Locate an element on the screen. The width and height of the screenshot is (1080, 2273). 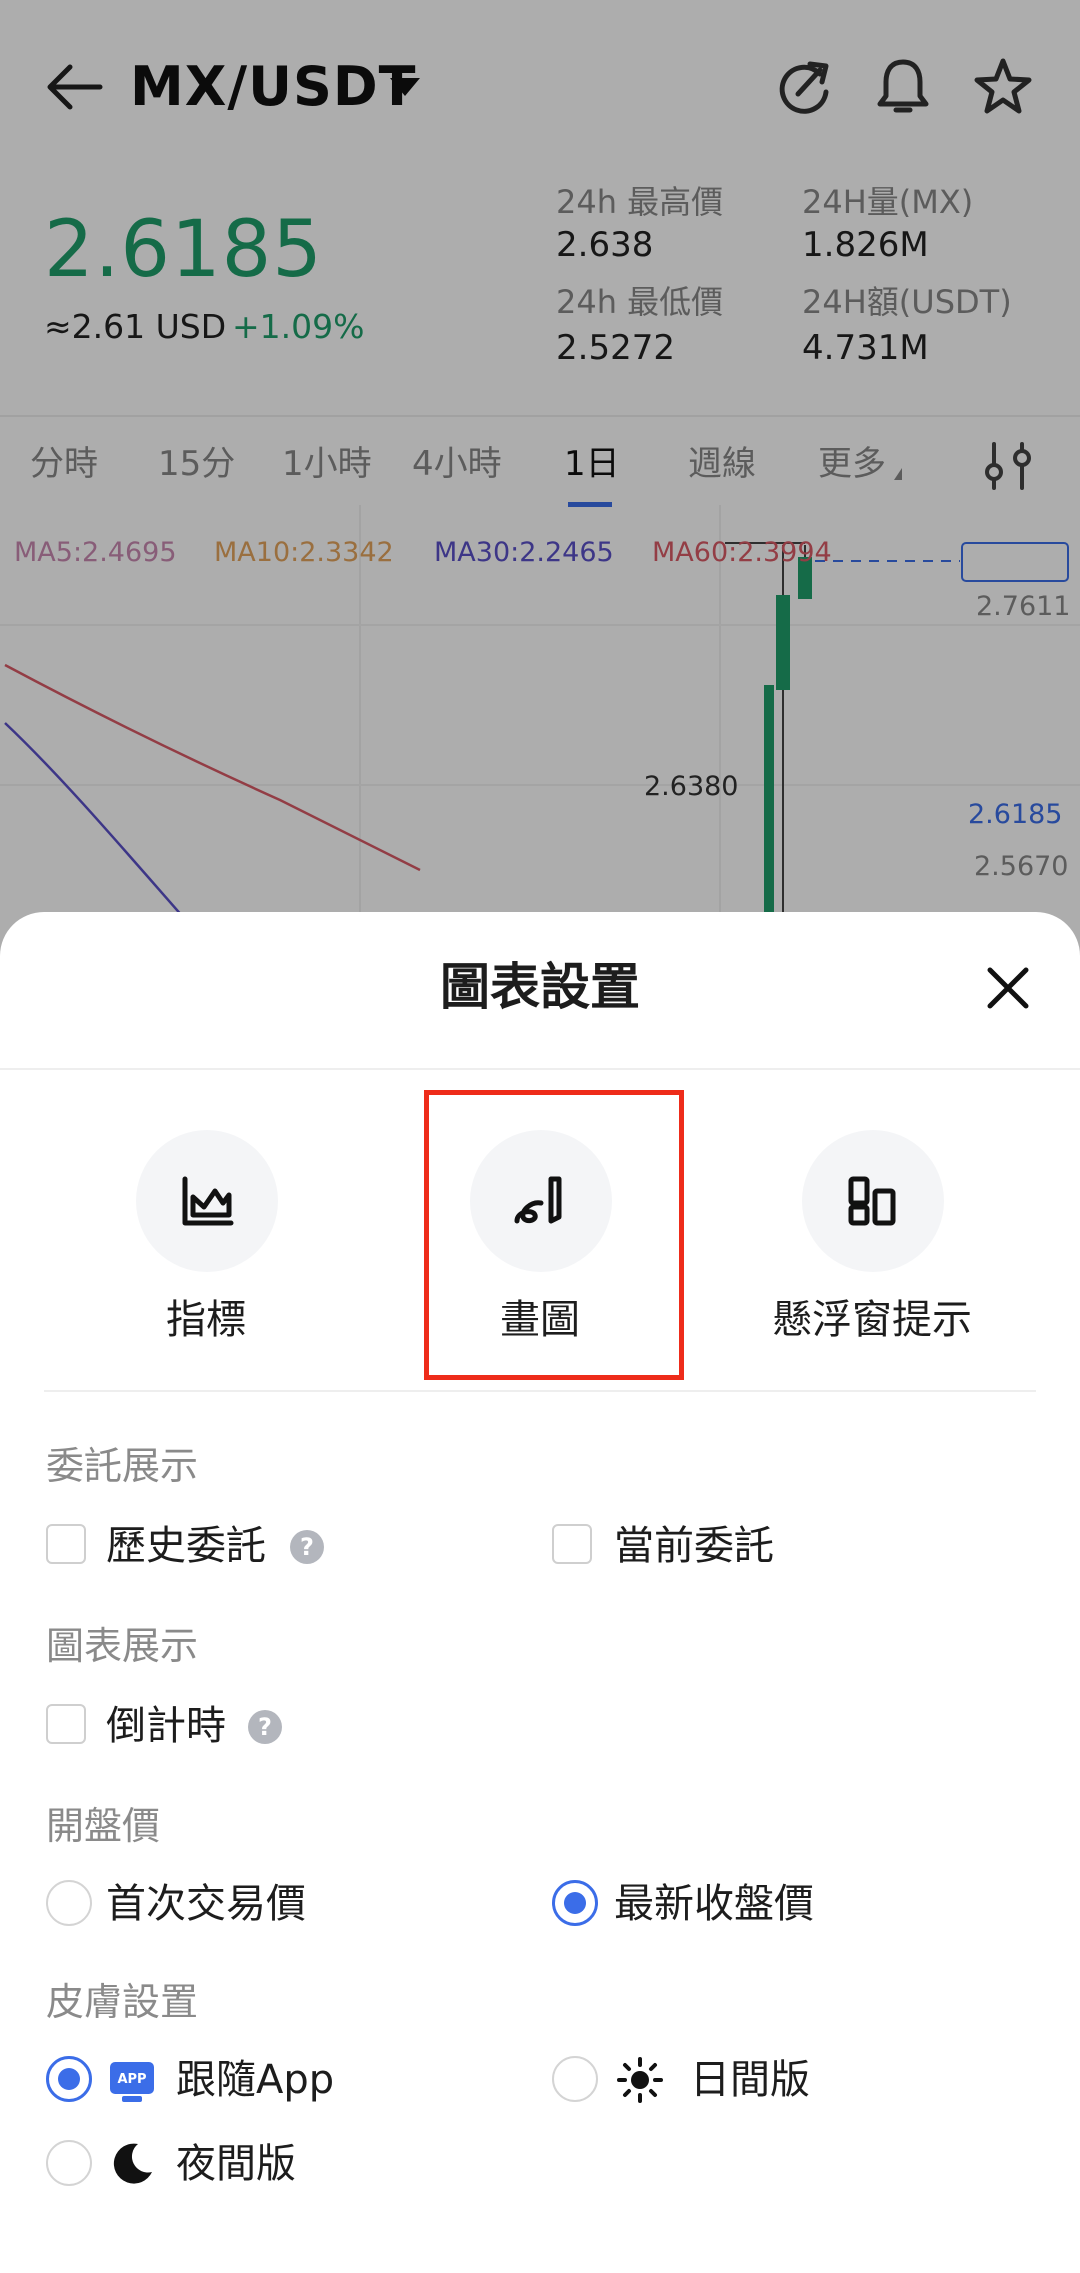
current-orders-label: 當前委託 is located at coordinates (694, 1546).